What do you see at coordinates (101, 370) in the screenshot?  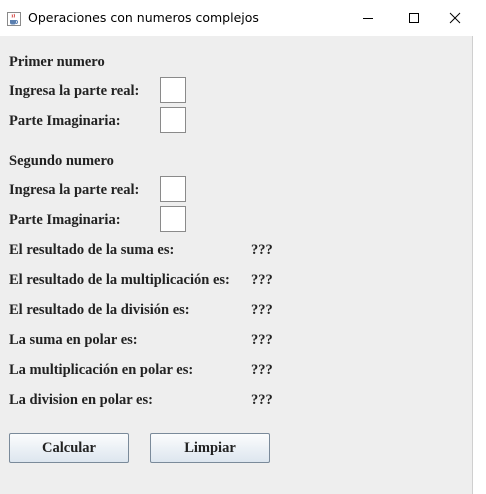 I see `polar-multiplication-label: La multiplicación en polar es:` at bounding box center [101, 370].